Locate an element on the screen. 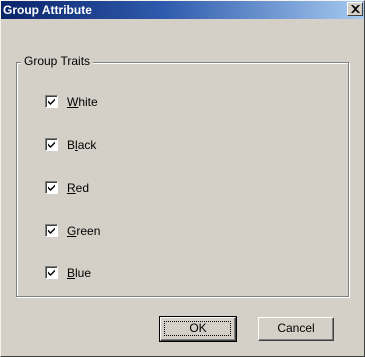  checkbox-blue-label: Blue is located at coordinates (79, 273).